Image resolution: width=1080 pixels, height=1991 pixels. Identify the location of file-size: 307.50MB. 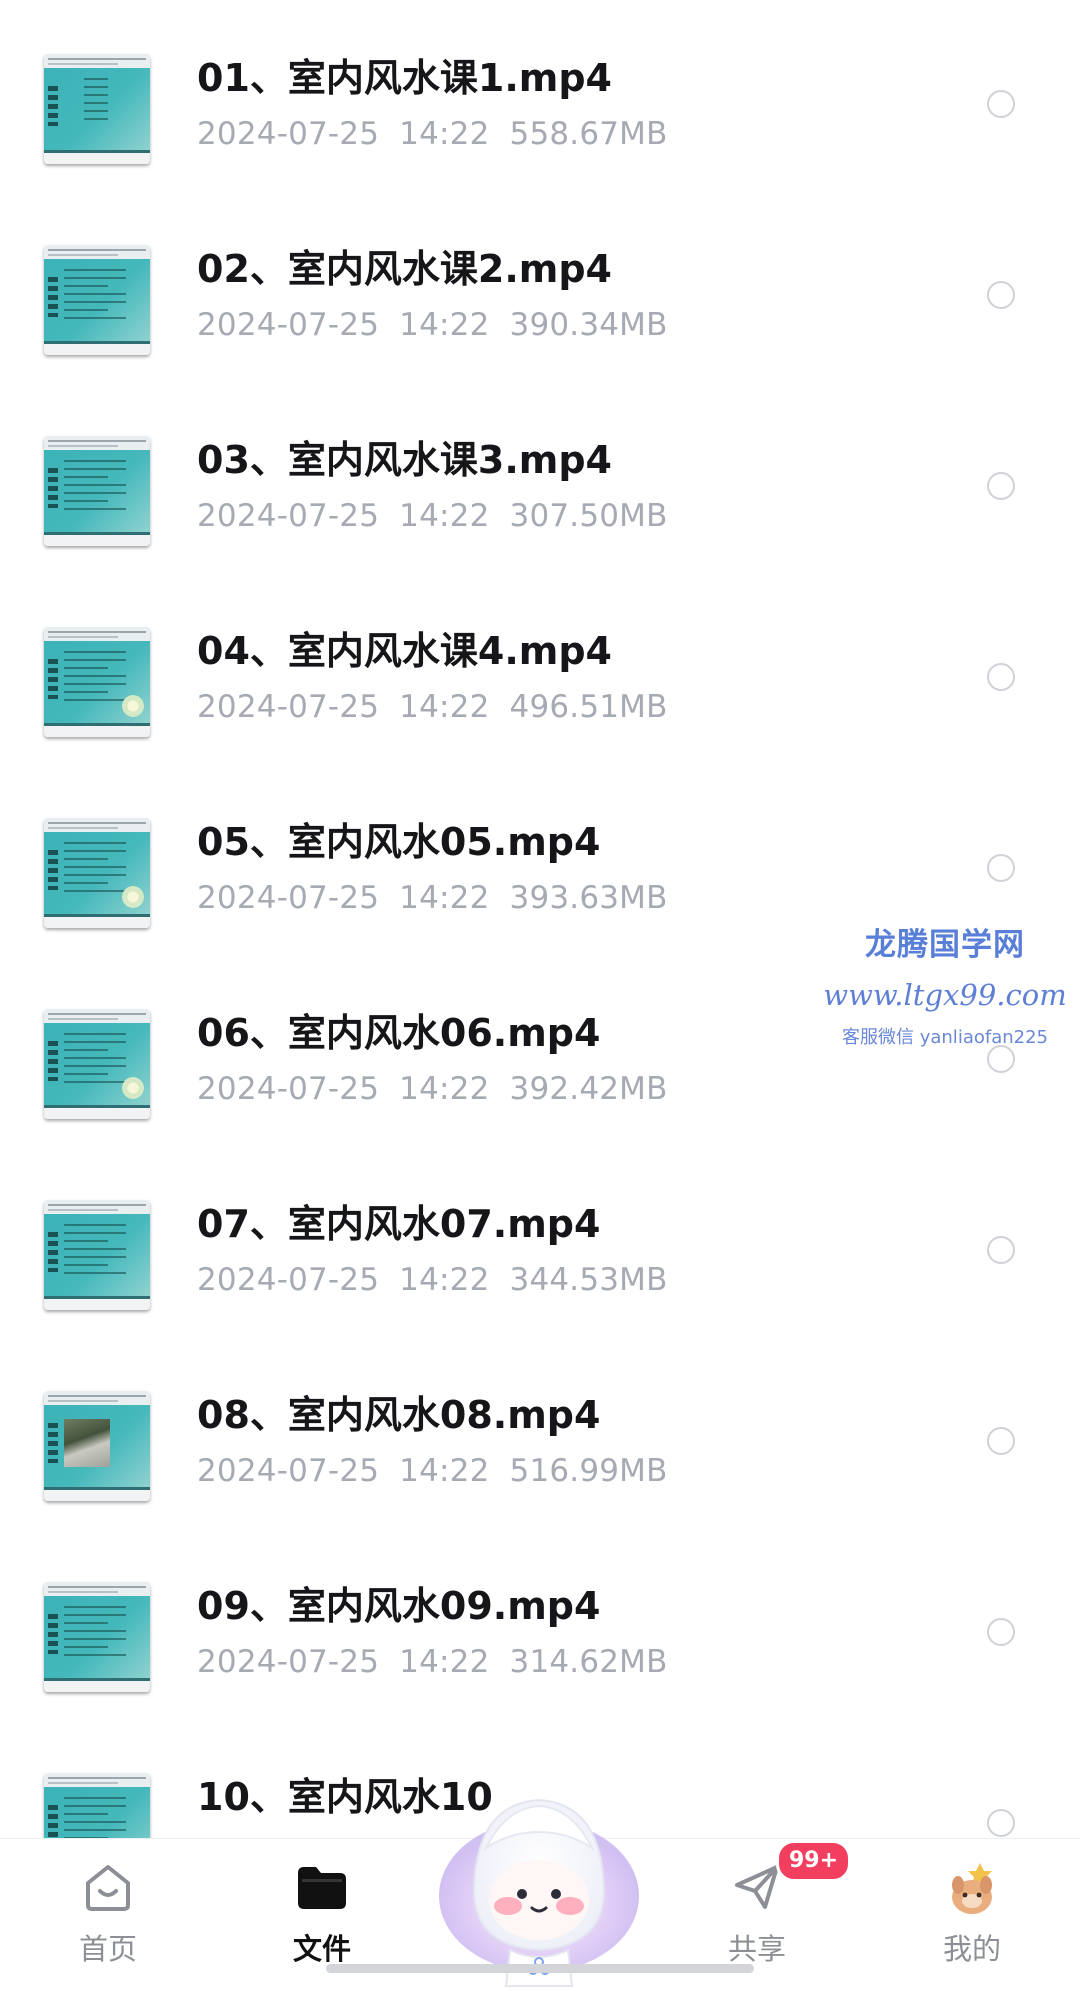
(588, 516).